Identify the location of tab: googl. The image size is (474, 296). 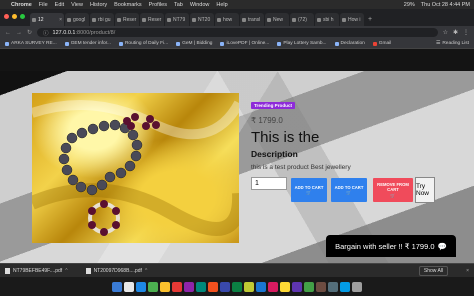
(77, 19).